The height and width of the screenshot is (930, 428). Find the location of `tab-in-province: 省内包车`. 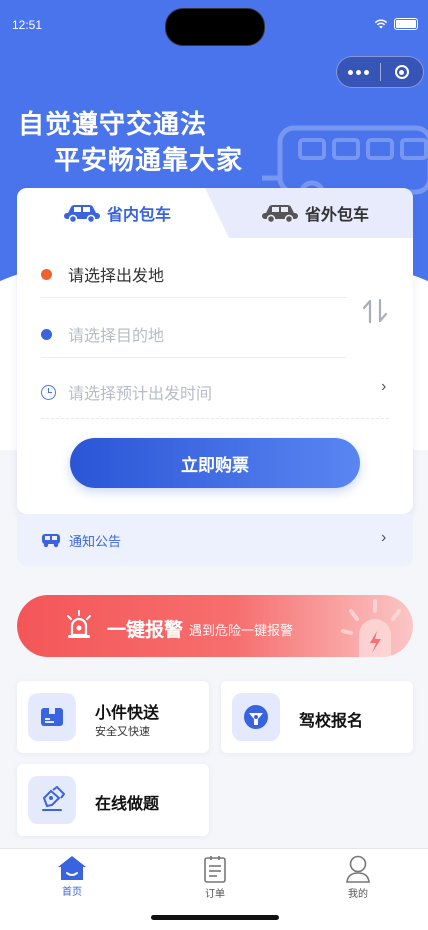

tab-in-province: 省内包车 is located at coordinates (123, 213).